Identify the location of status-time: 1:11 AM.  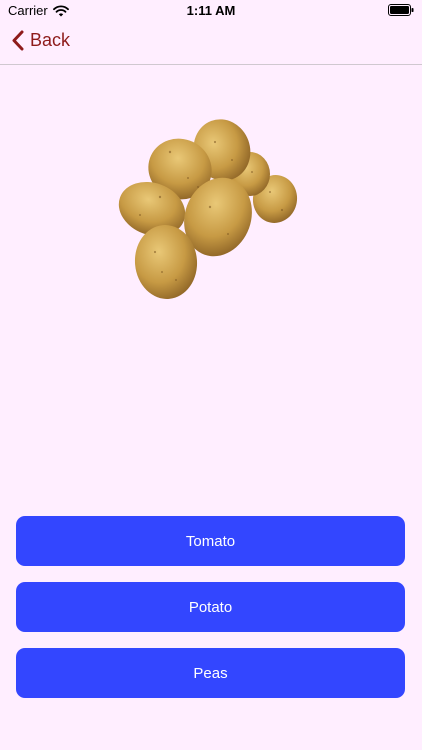
(211, 10).